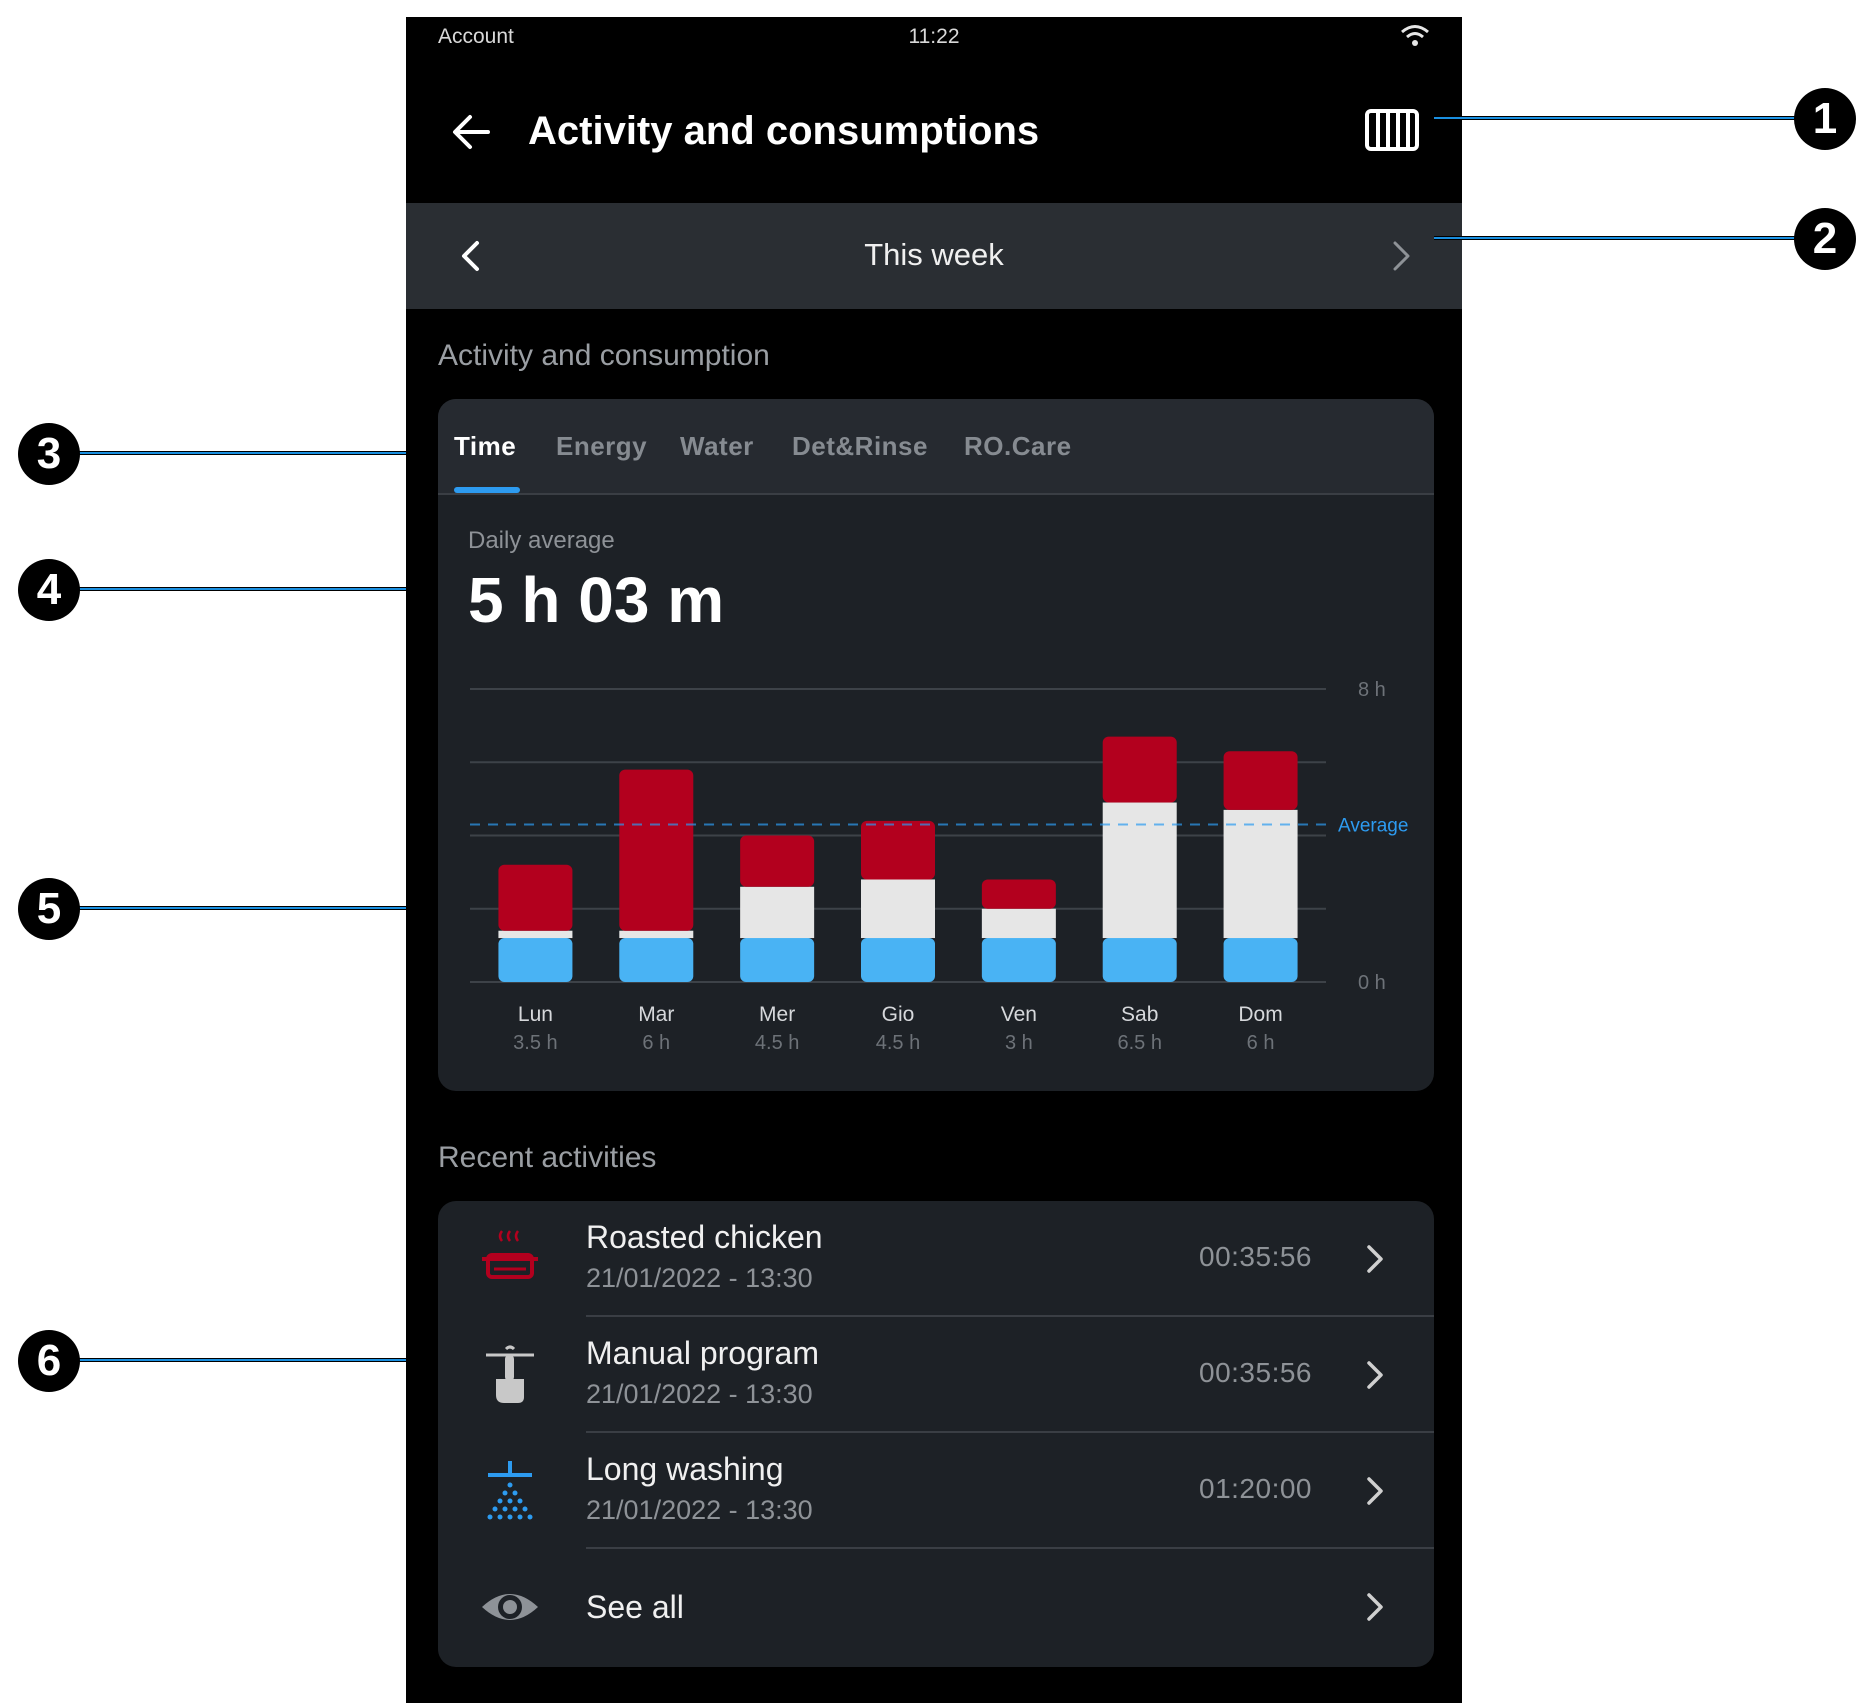 The width and height of the screenshot is (1858, 1703). I want to click on eye-icon, so click(510, 1607).